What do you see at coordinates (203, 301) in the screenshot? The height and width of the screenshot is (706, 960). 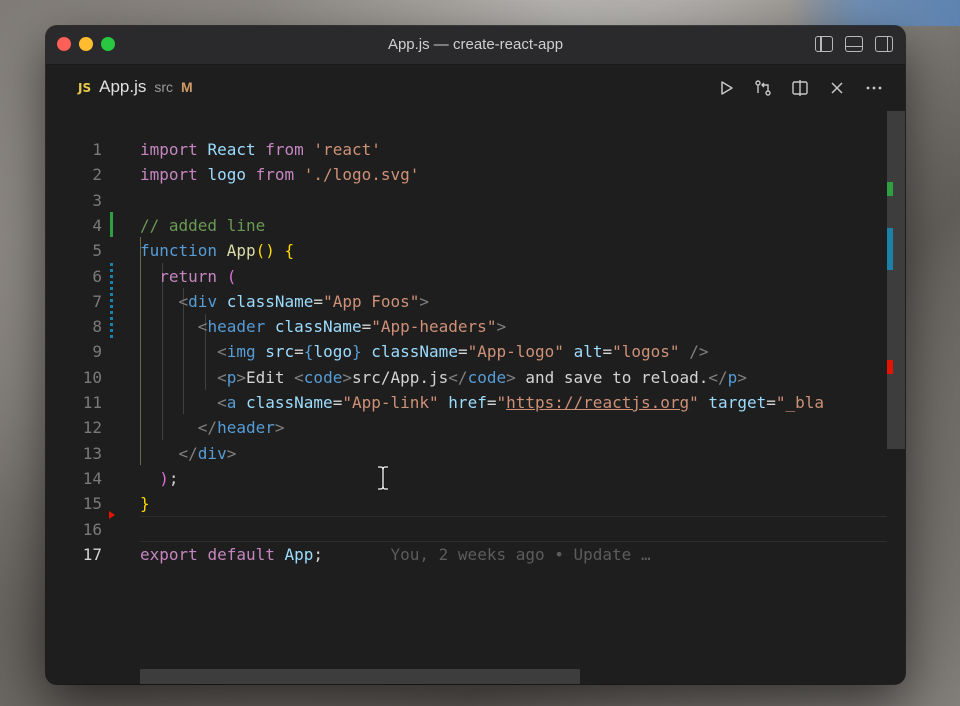 I see `code-token: div` at bounding box center [203, 301].